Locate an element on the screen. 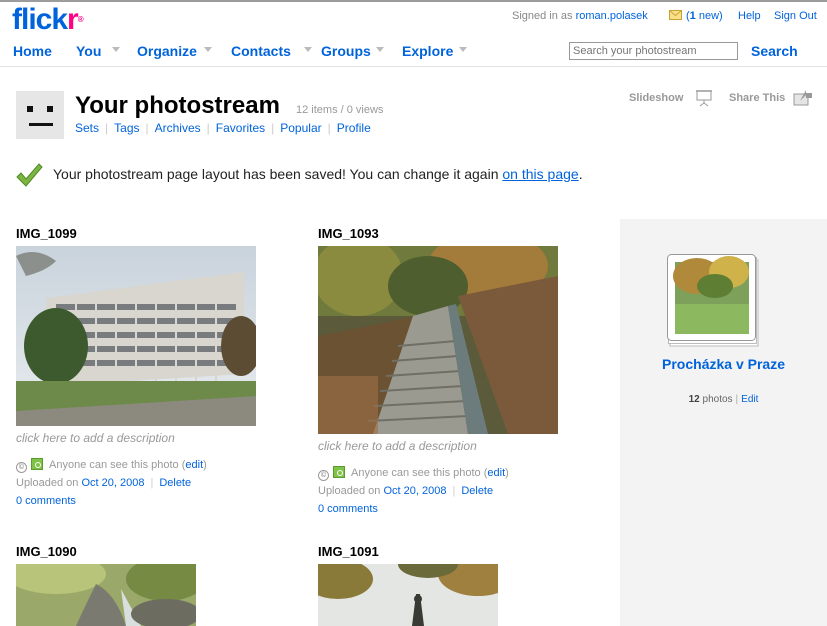  new-mail-link: (1 new) is located at coordinates (704, 16).